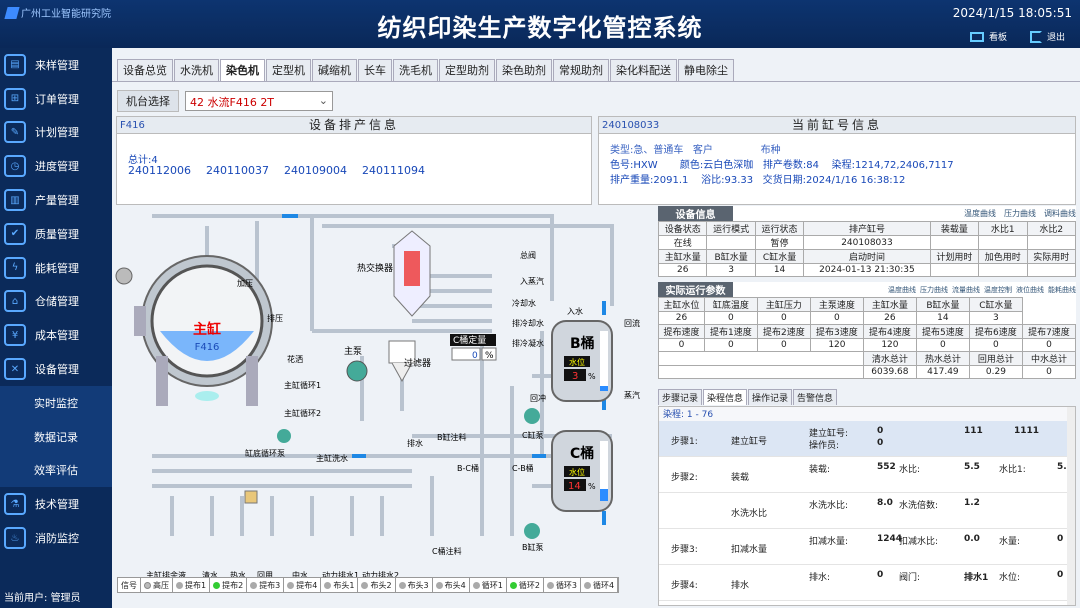 Image resolution: width=1080 pixels, height=608 pixels. What do you see at coordinates (966, 290) in the screenshot?
I see `chart-link: 流量曲线` at bounding box center [966, 290].